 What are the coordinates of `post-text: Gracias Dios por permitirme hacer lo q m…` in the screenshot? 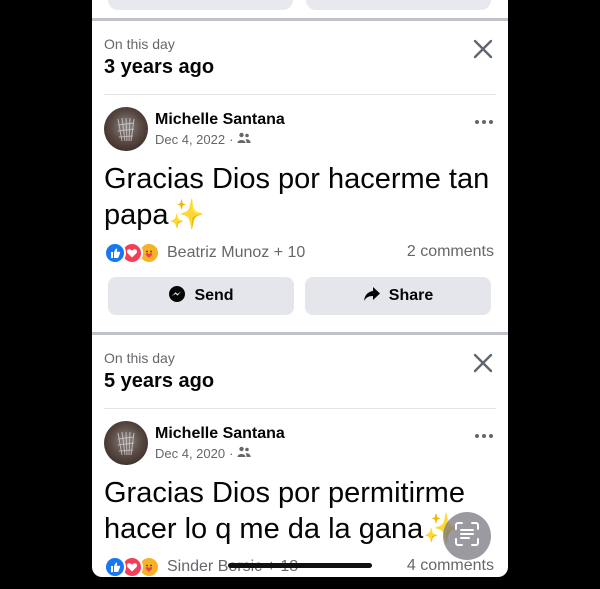 It's located at (284, 511).